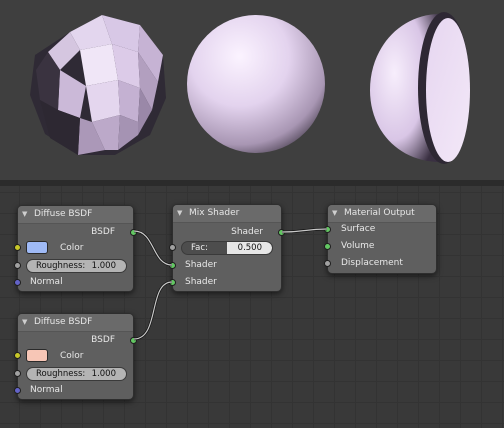  I want to click on shader-output-label: Shader, so click(247, 232).